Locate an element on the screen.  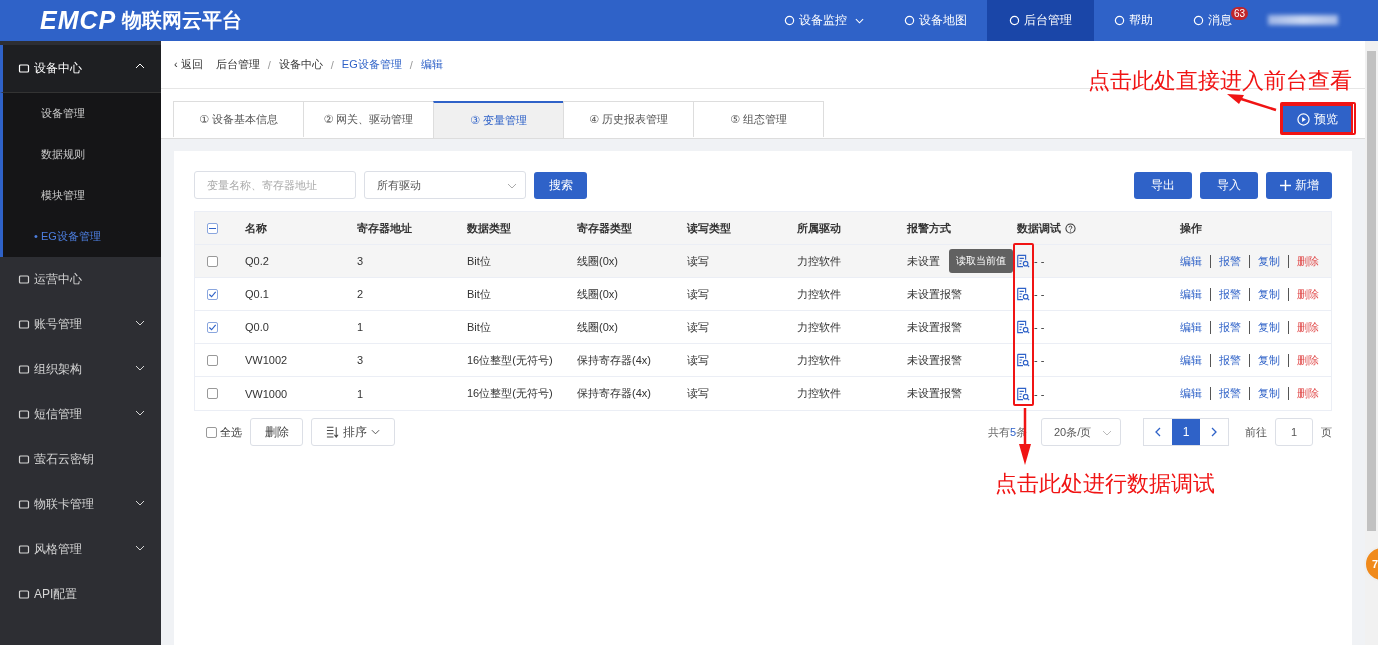
breadcrumb-item: 后台管理 is located at coordinates (237, 64).